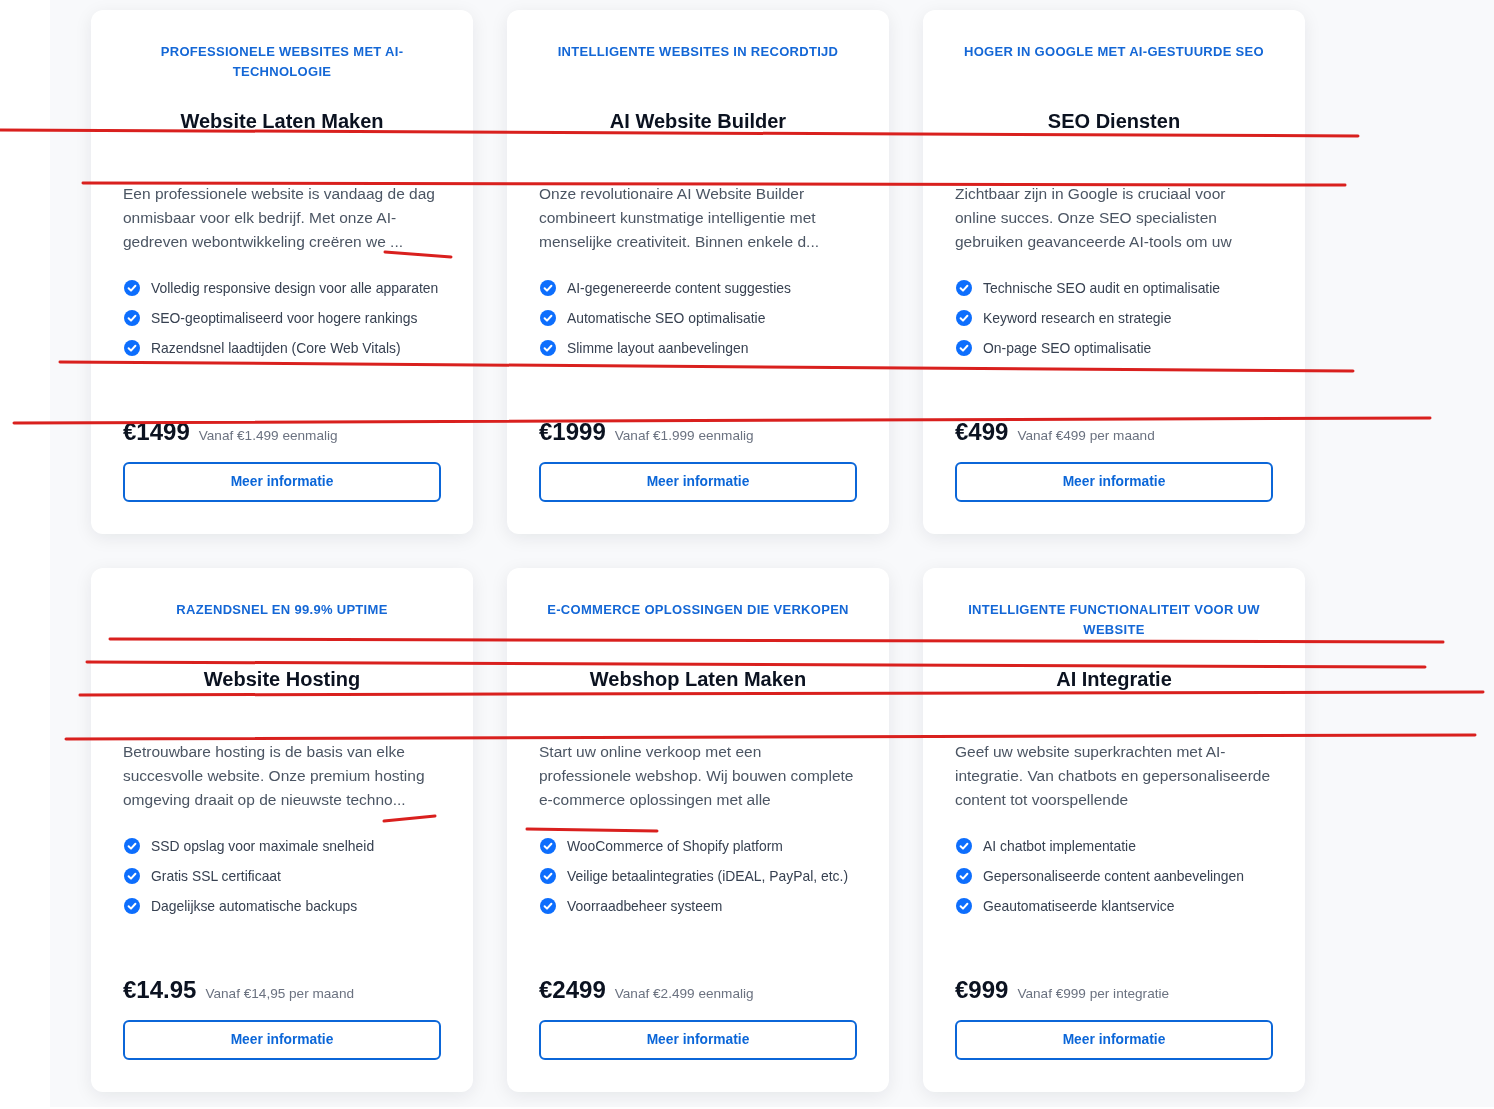  What do you see at coordinates (282, 62) in the screenshot?
I see `card-tagline: PROFESSIONELE WEBSITES MET AI-TECHNOLOGIE` at bounding box center [282, 62].